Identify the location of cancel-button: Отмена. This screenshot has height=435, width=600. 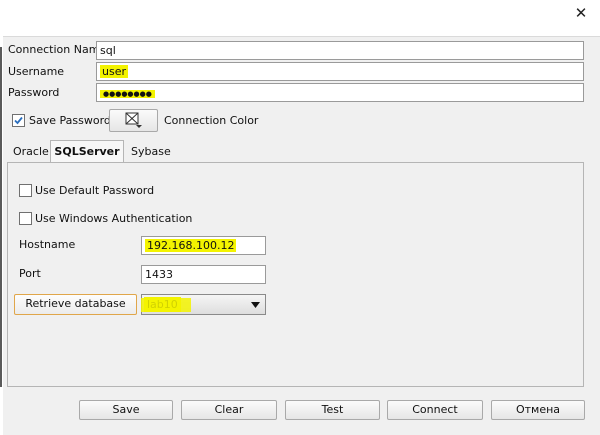
(538, 410).